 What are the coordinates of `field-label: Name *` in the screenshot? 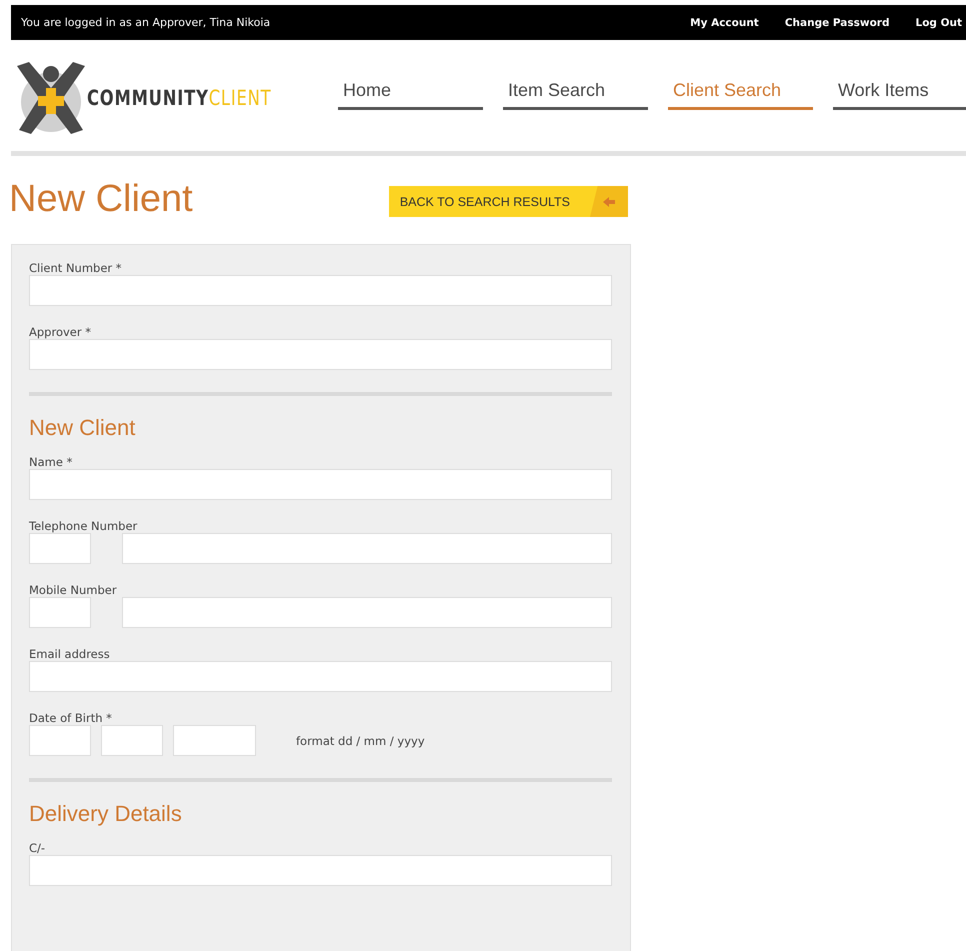 It's located at (51, 462).